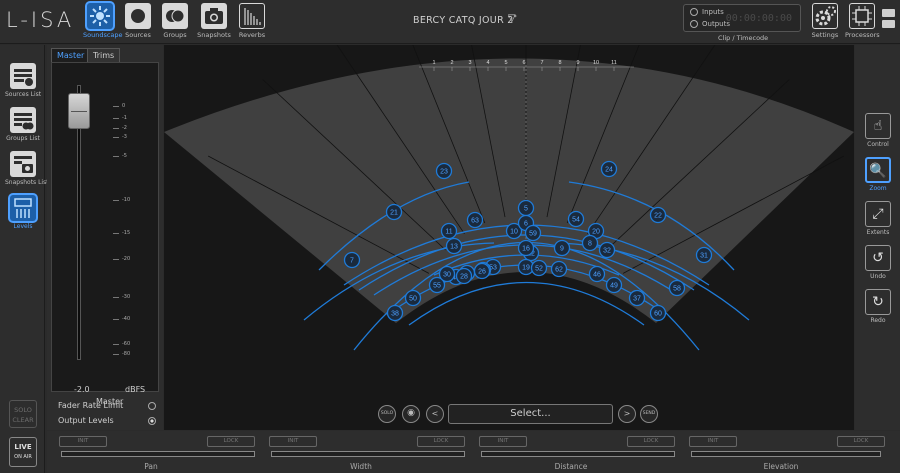 Image resolution: width=900 pixels, height=473 pixels. I want to click on source-label: 32, so click(607, 251).